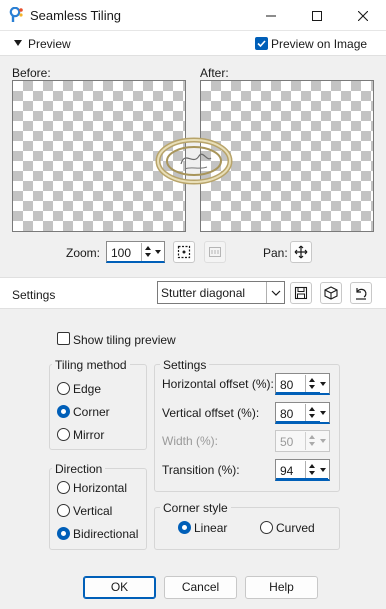 Image resolution: width=386 pixels, height=609 pixels. Describe the element at coordinates (295, 528) in the screenshot. I see `corner-style-curved-label: Curved` at that location.